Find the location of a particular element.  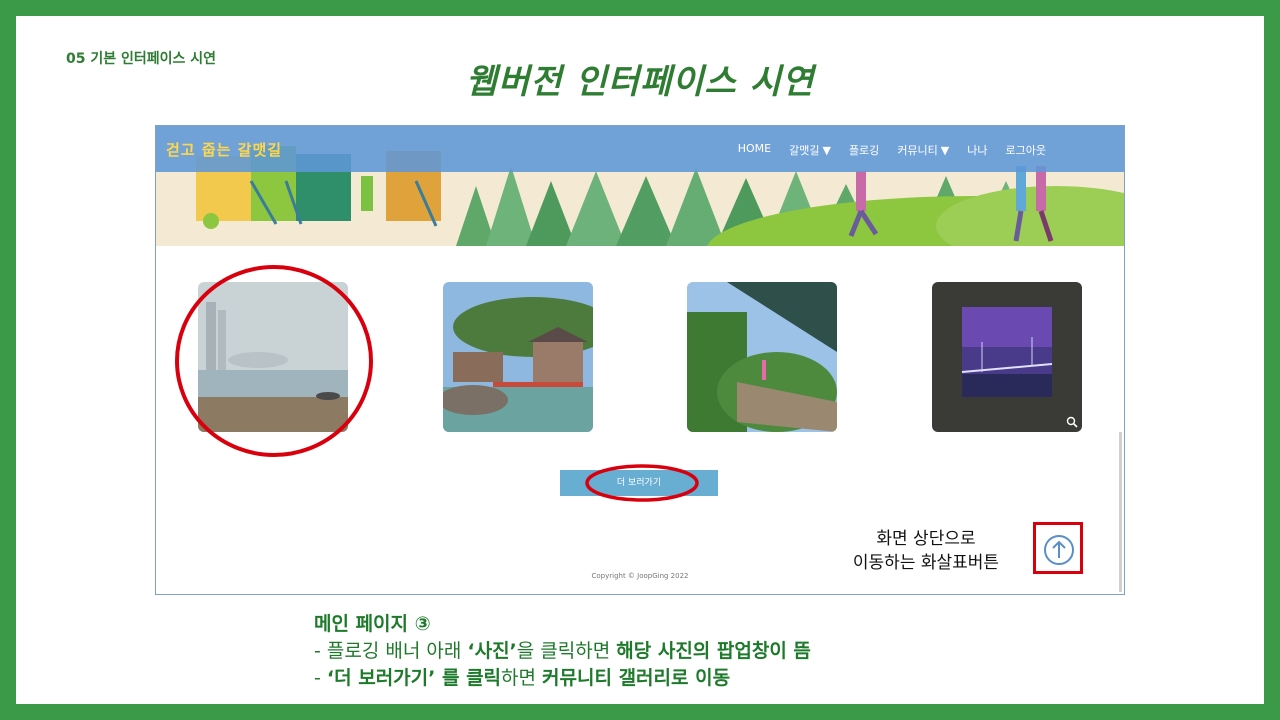

site-logo: 걷고 줍는 갈맷길 is located at coordinates (224, 149).